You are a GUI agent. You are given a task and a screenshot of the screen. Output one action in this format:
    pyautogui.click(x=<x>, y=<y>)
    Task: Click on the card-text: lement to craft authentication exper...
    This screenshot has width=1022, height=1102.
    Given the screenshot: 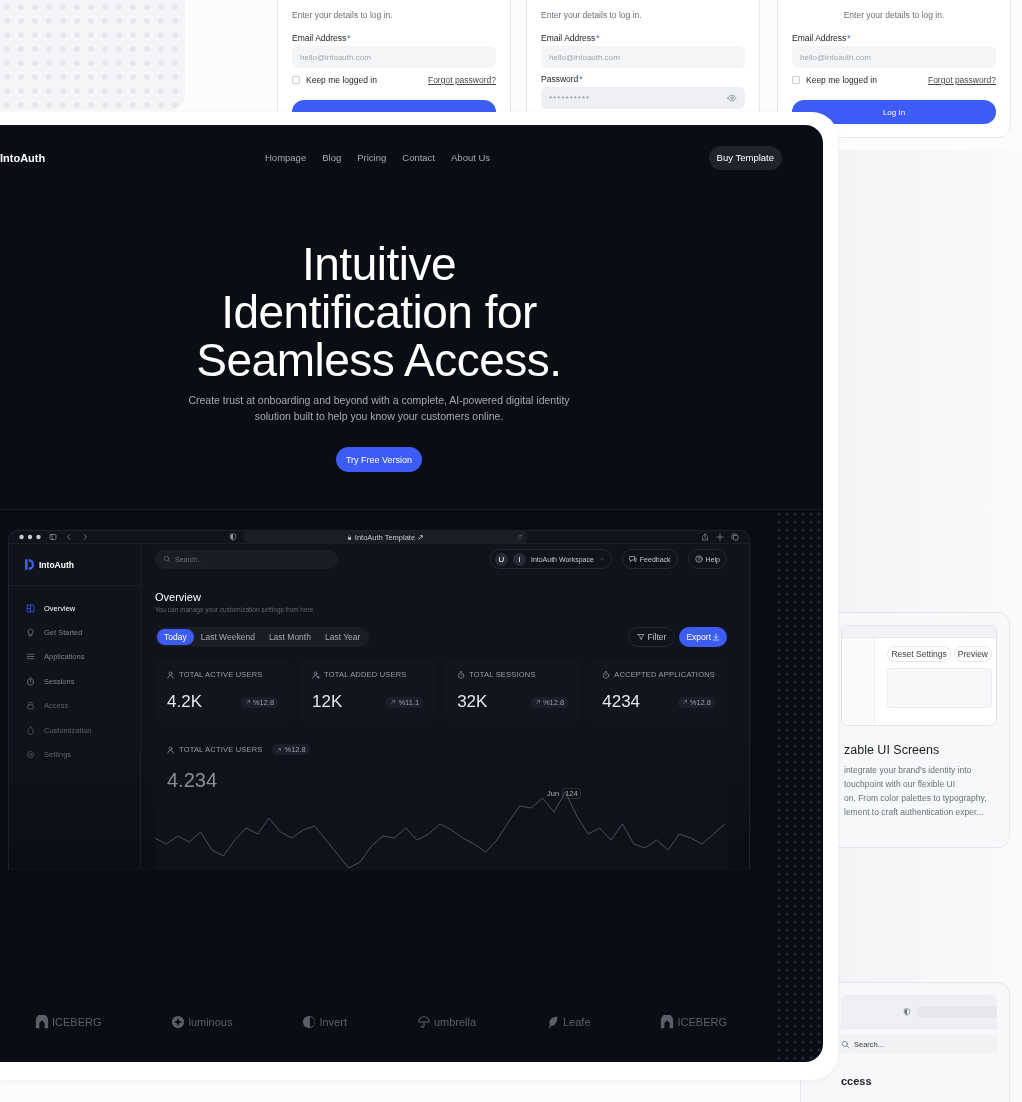 What is the action you would take?
    pyautogui.click(x=914, y=812)
    